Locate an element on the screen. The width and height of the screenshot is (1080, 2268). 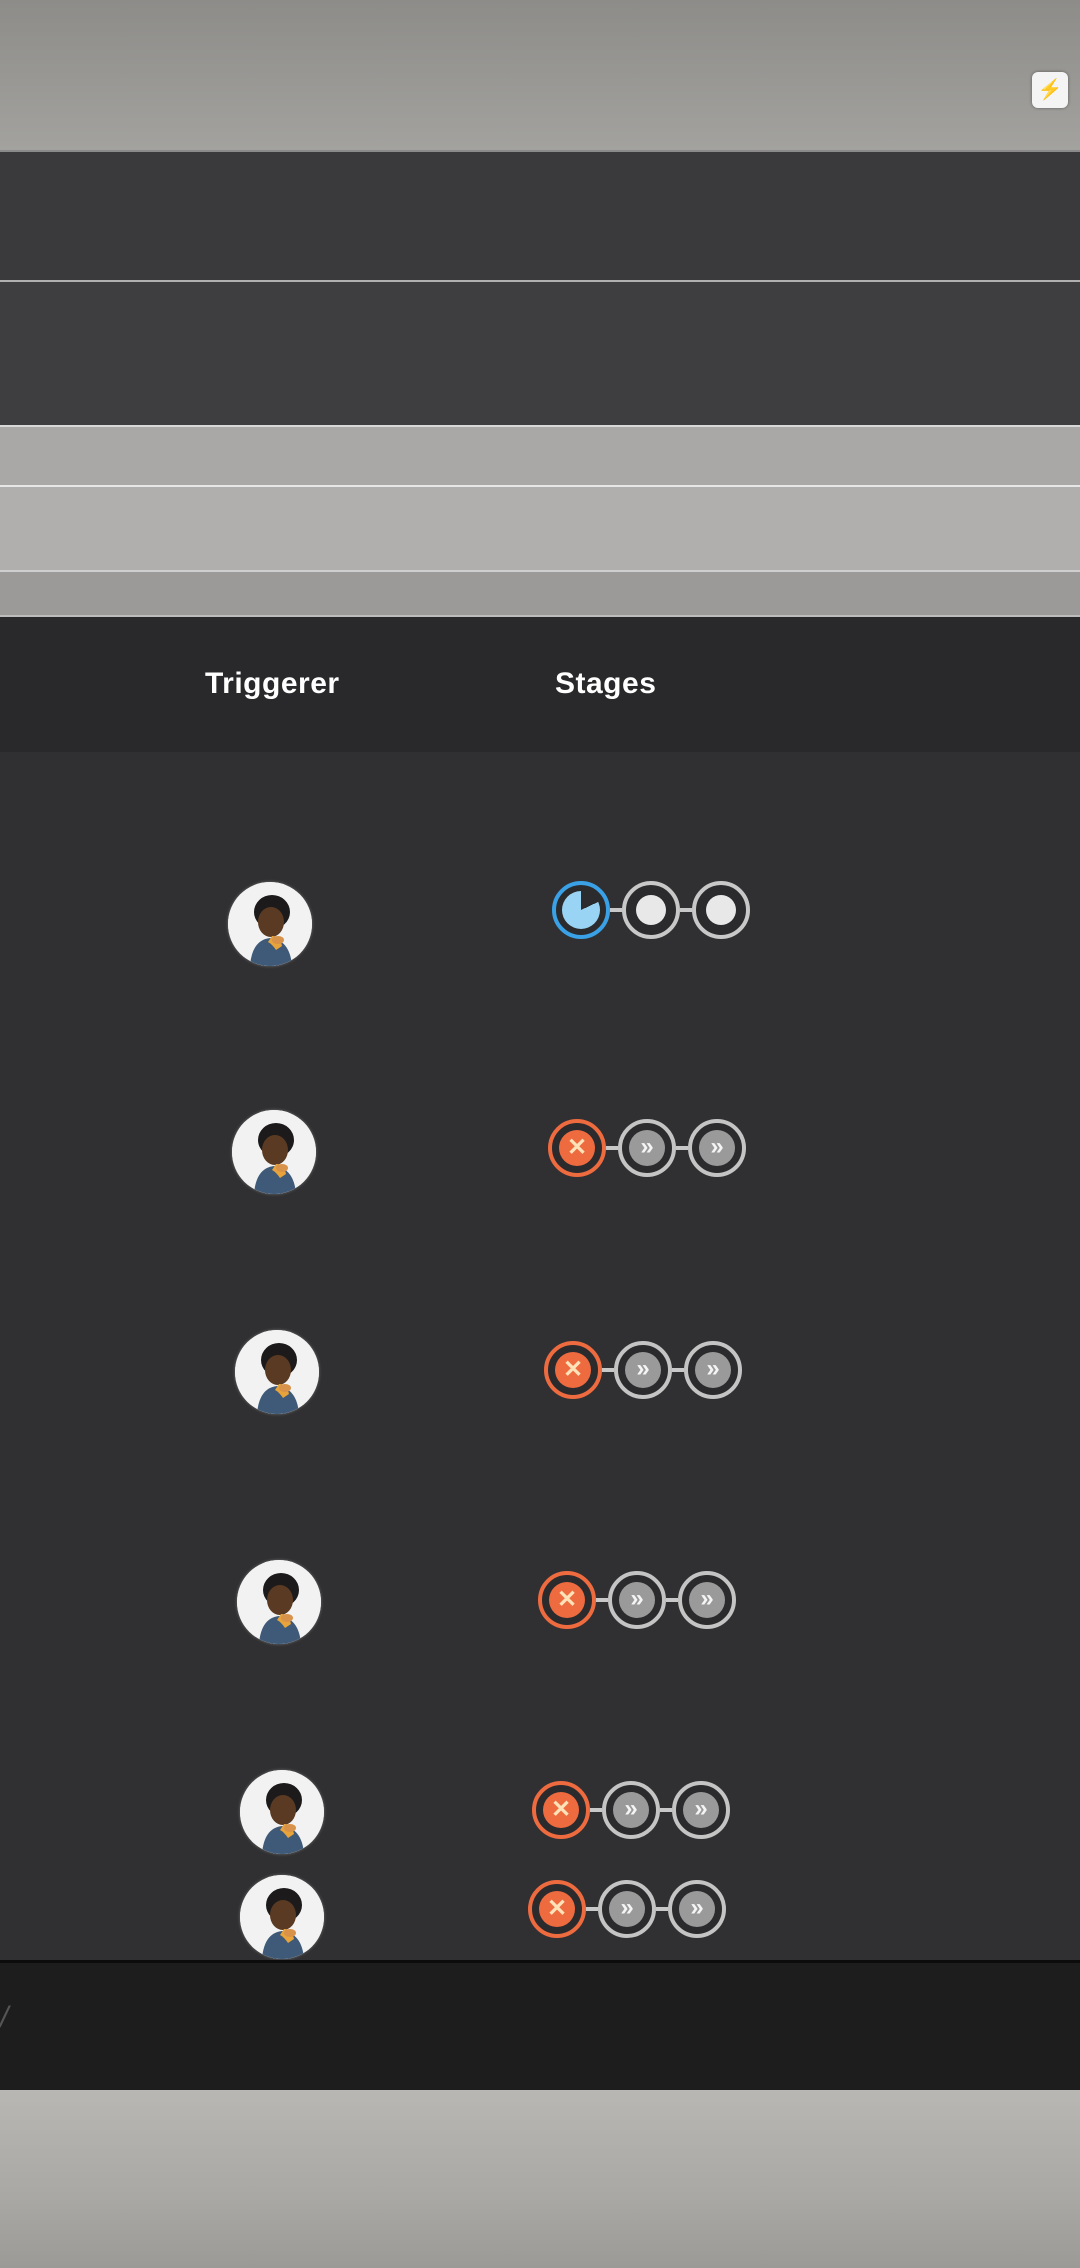
header-band is located at coordinates (540, 216).